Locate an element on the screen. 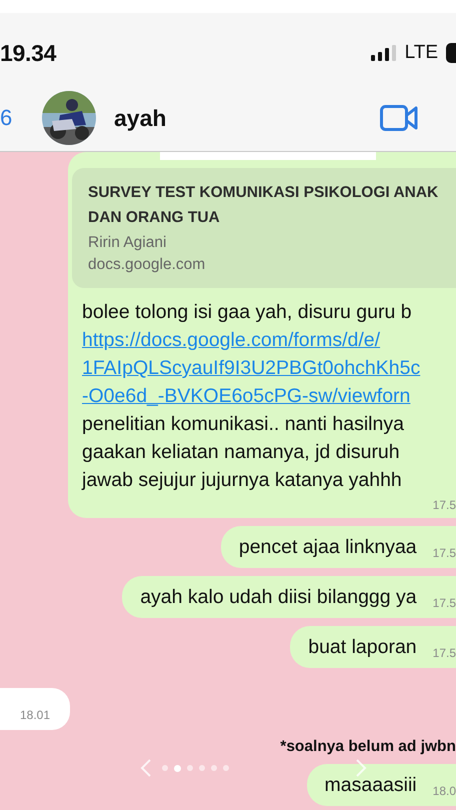 The width and height of the screenshot is (456, 810). signal-icon is located at coordinates (383, 53).